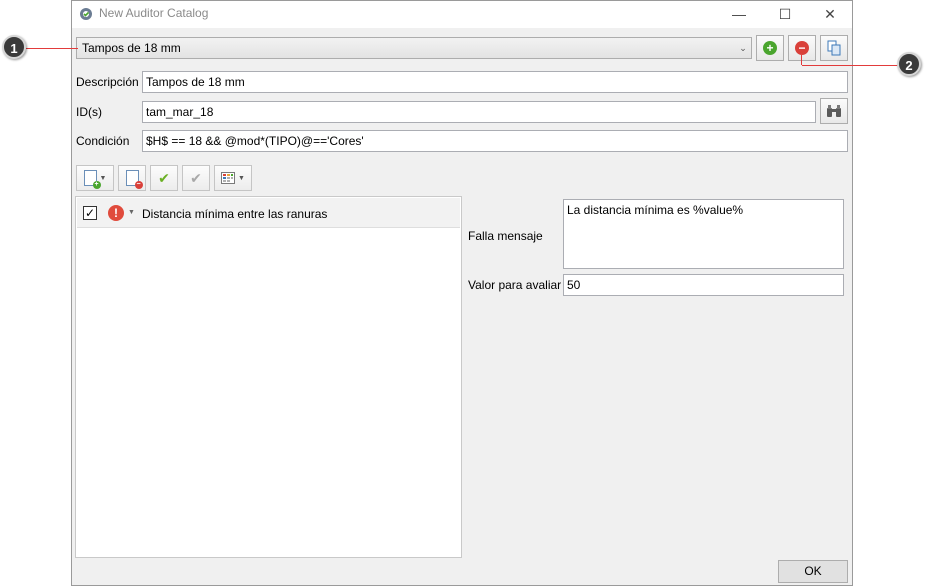 The width and height of the screenshot is (926, 586). Describe the element at coordinates (743, 48) in the screenshot. I see `chevron-down-icon: ⌄` at that location.